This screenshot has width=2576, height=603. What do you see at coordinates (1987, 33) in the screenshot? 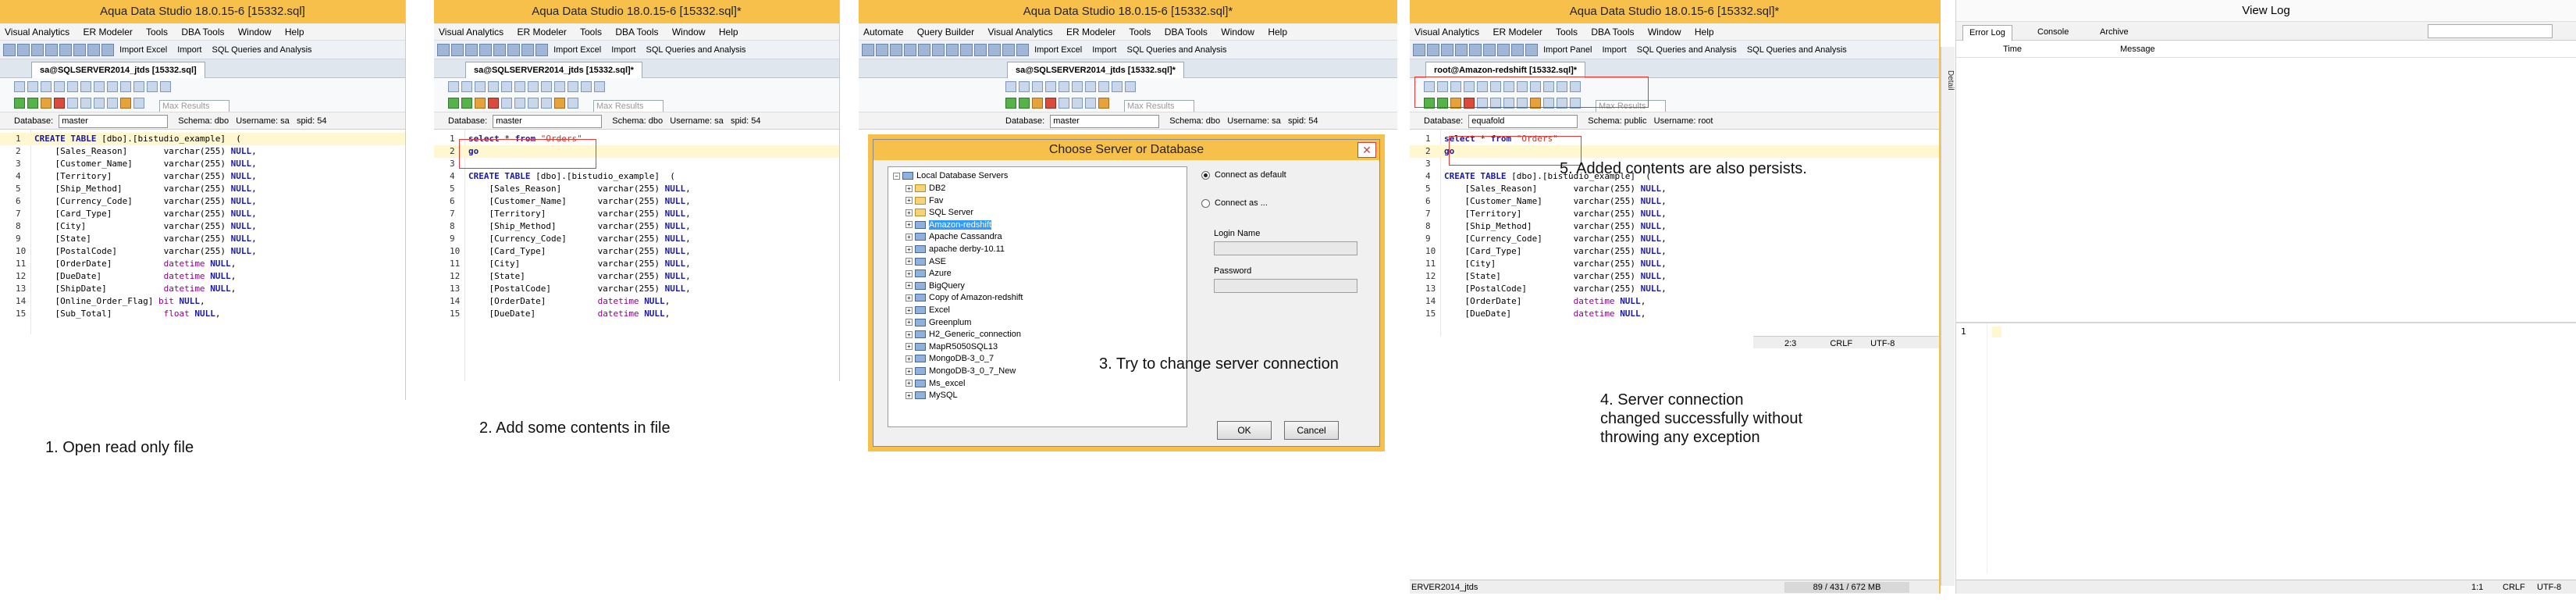
I see `tab-error-log: Error Log` at bounding box center [1987, 33].